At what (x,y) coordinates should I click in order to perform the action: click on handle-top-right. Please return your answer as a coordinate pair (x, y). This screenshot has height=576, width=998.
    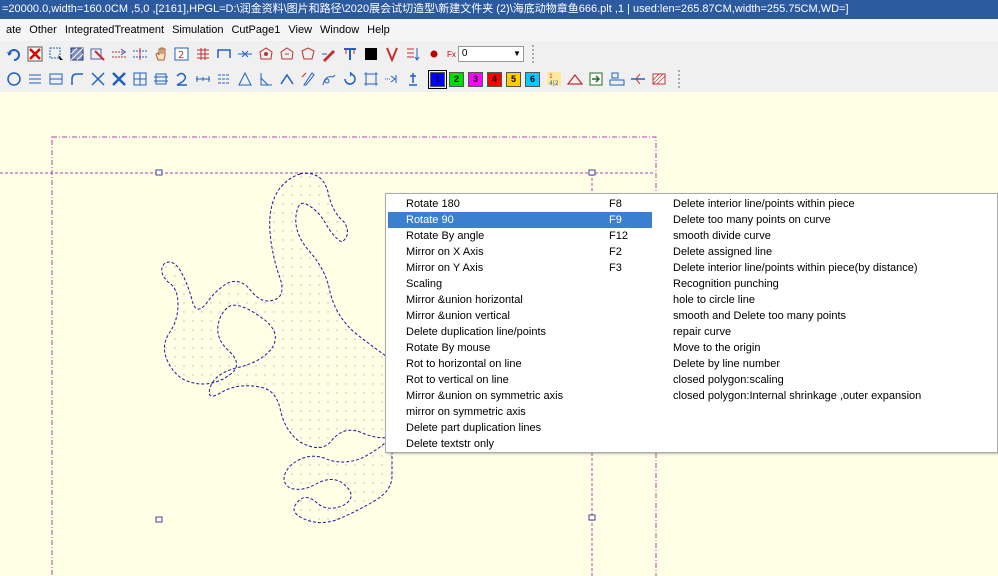
    Looking at the image, I should click on (592, 172).